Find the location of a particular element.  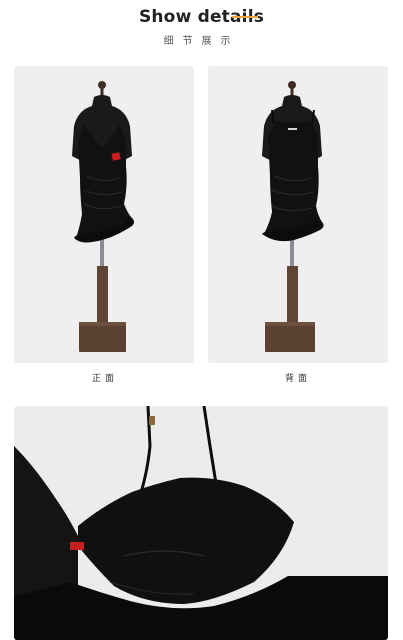

mannequin-front-illustration is located at coordinates (103, 216).